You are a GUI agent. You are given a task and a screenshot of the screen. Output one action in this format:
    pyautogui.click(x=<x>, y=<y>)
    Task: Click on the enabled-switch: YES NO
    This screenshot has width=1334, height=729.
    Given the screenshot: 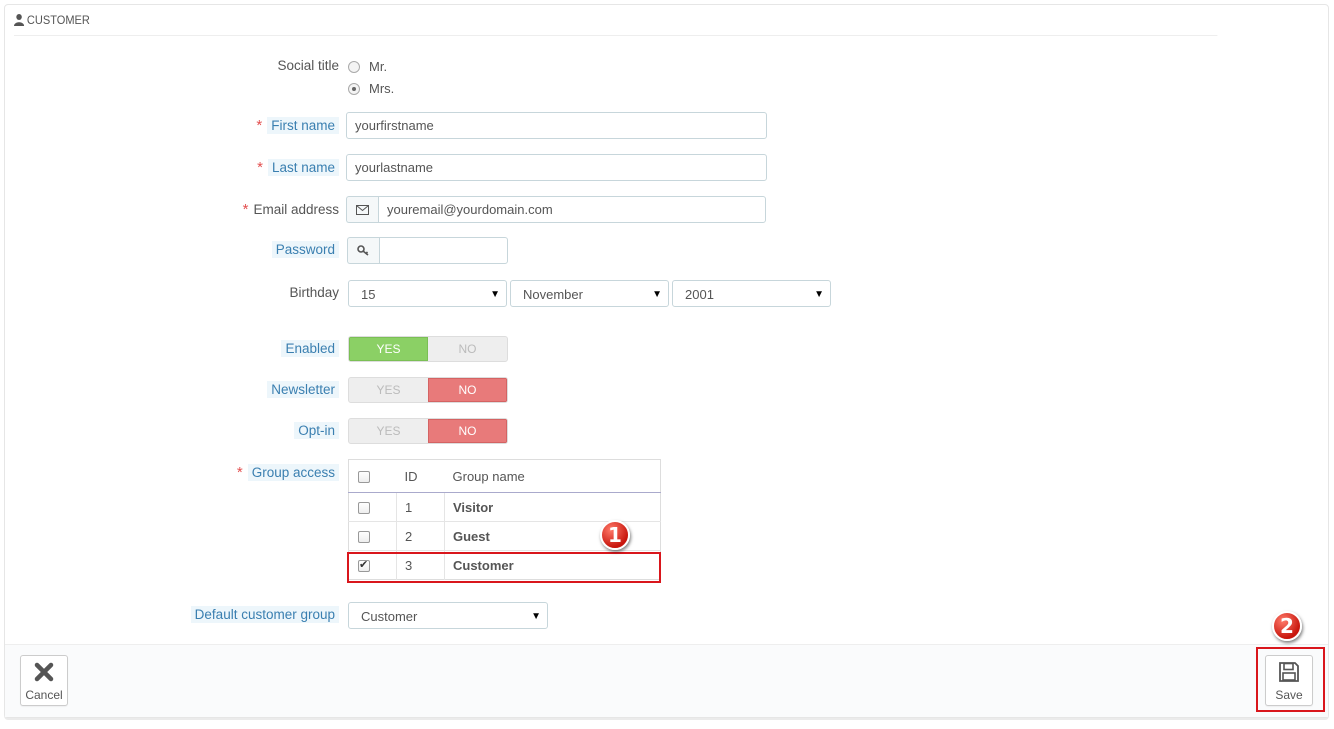 What is the action you would take?
    pyautogui.click(x=428, y=349)
    